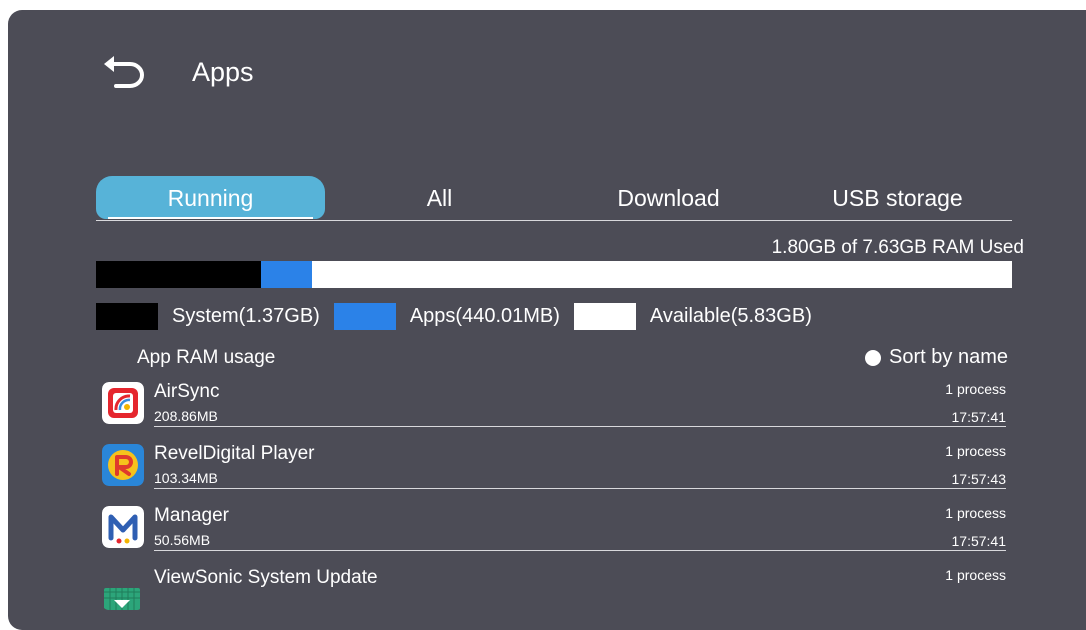 The width and height of the screenshot is (1086, 630). Describe the element at coordinates (191, 515) in the screenshot. I see `app-name: Manager` at that location.